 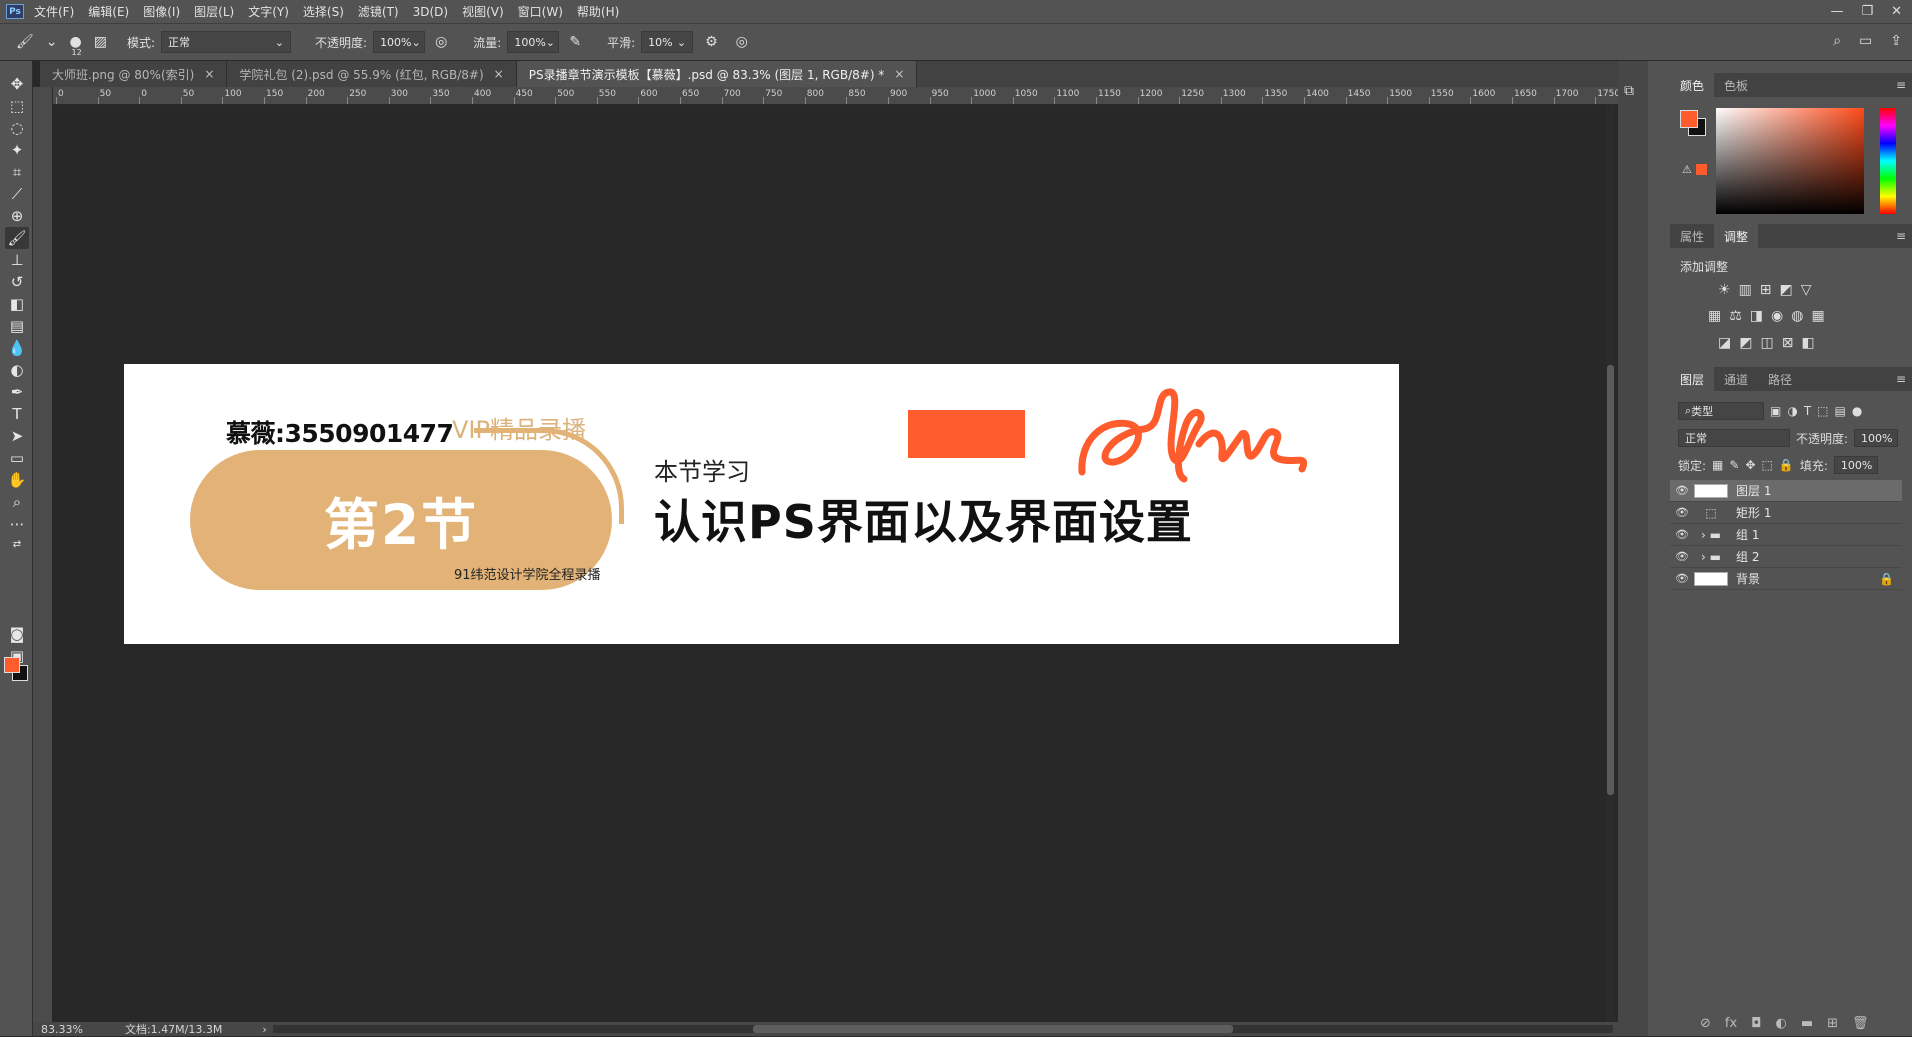 I want to click on move-tool-icon: ✥, so click(x=17, y=84).